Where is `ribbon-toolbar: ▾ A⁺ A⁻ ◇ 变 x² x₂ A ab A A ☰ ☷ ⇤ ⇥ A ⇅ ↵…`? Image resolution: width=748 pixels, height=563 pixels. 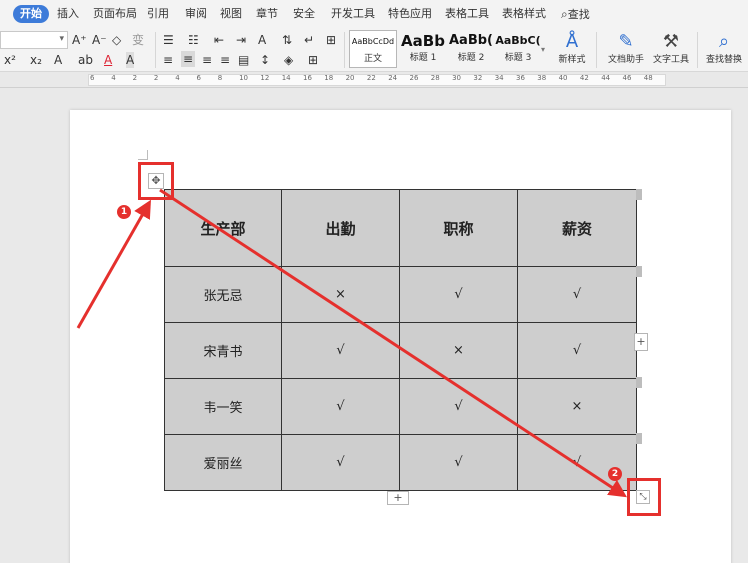 ribbon-toolbar: ▾ A⁺ A⁻ ◇ 变 x² x₂ A ab A A ☰ ☷ ⇤ ⇥ A ⇅ ↵… is located at coordinates (374, 50).